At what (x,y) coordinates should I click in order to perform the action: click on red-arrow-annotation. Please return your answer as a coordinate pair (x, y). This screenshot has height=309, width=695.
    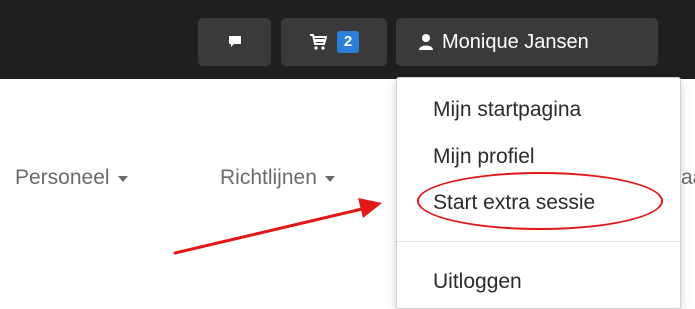
    Looking at the image, I should click on (277, 226).